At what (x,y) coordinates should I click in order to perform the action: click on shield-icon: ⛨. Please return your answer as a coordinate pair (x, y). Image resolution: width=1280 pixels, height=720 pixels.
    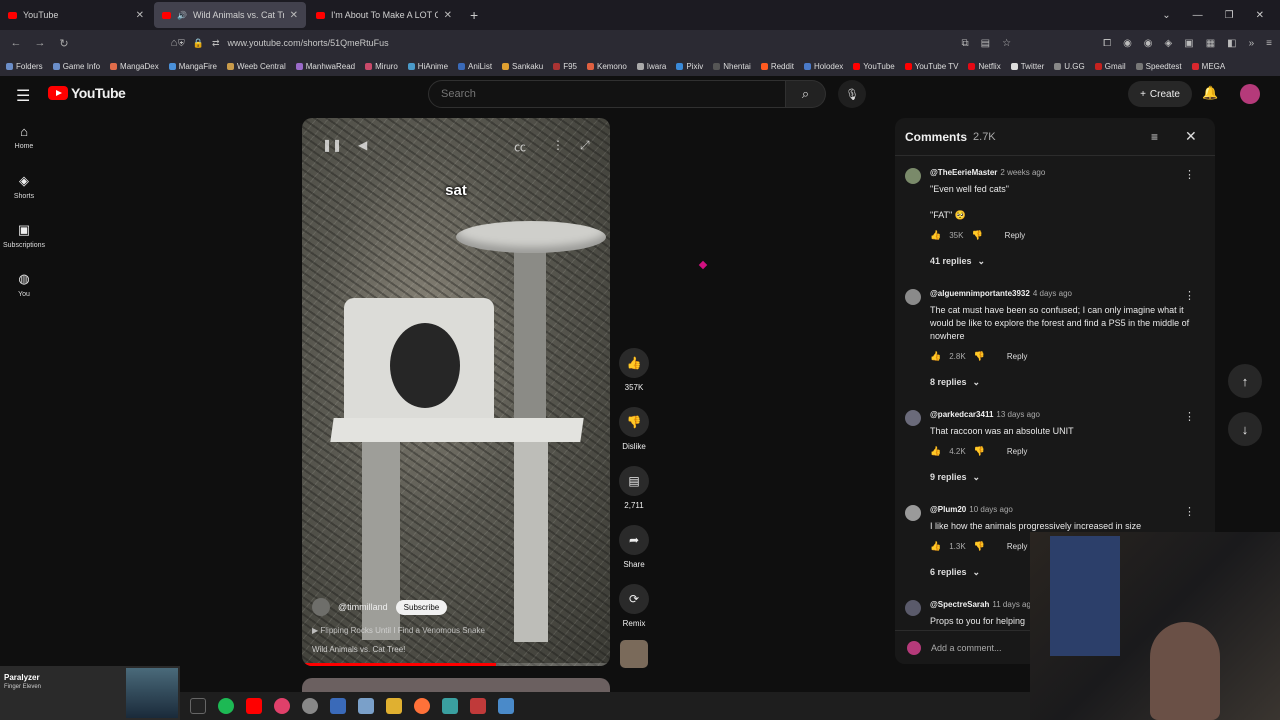
    Looking at the image, I should click on (181, 43).